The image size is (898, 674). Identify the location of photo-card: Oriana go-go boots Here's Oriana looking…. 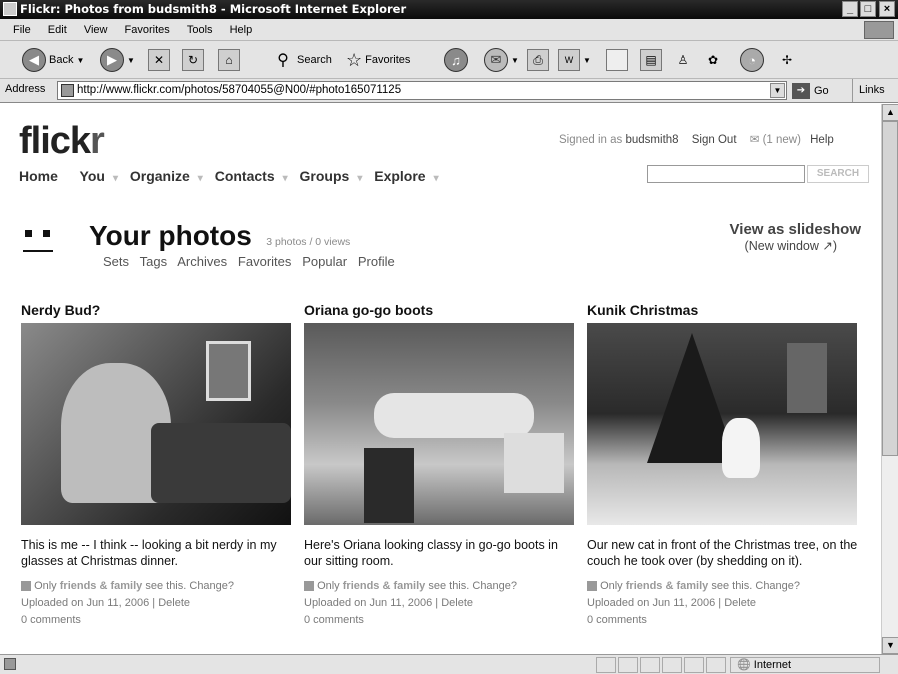
(439, 465).